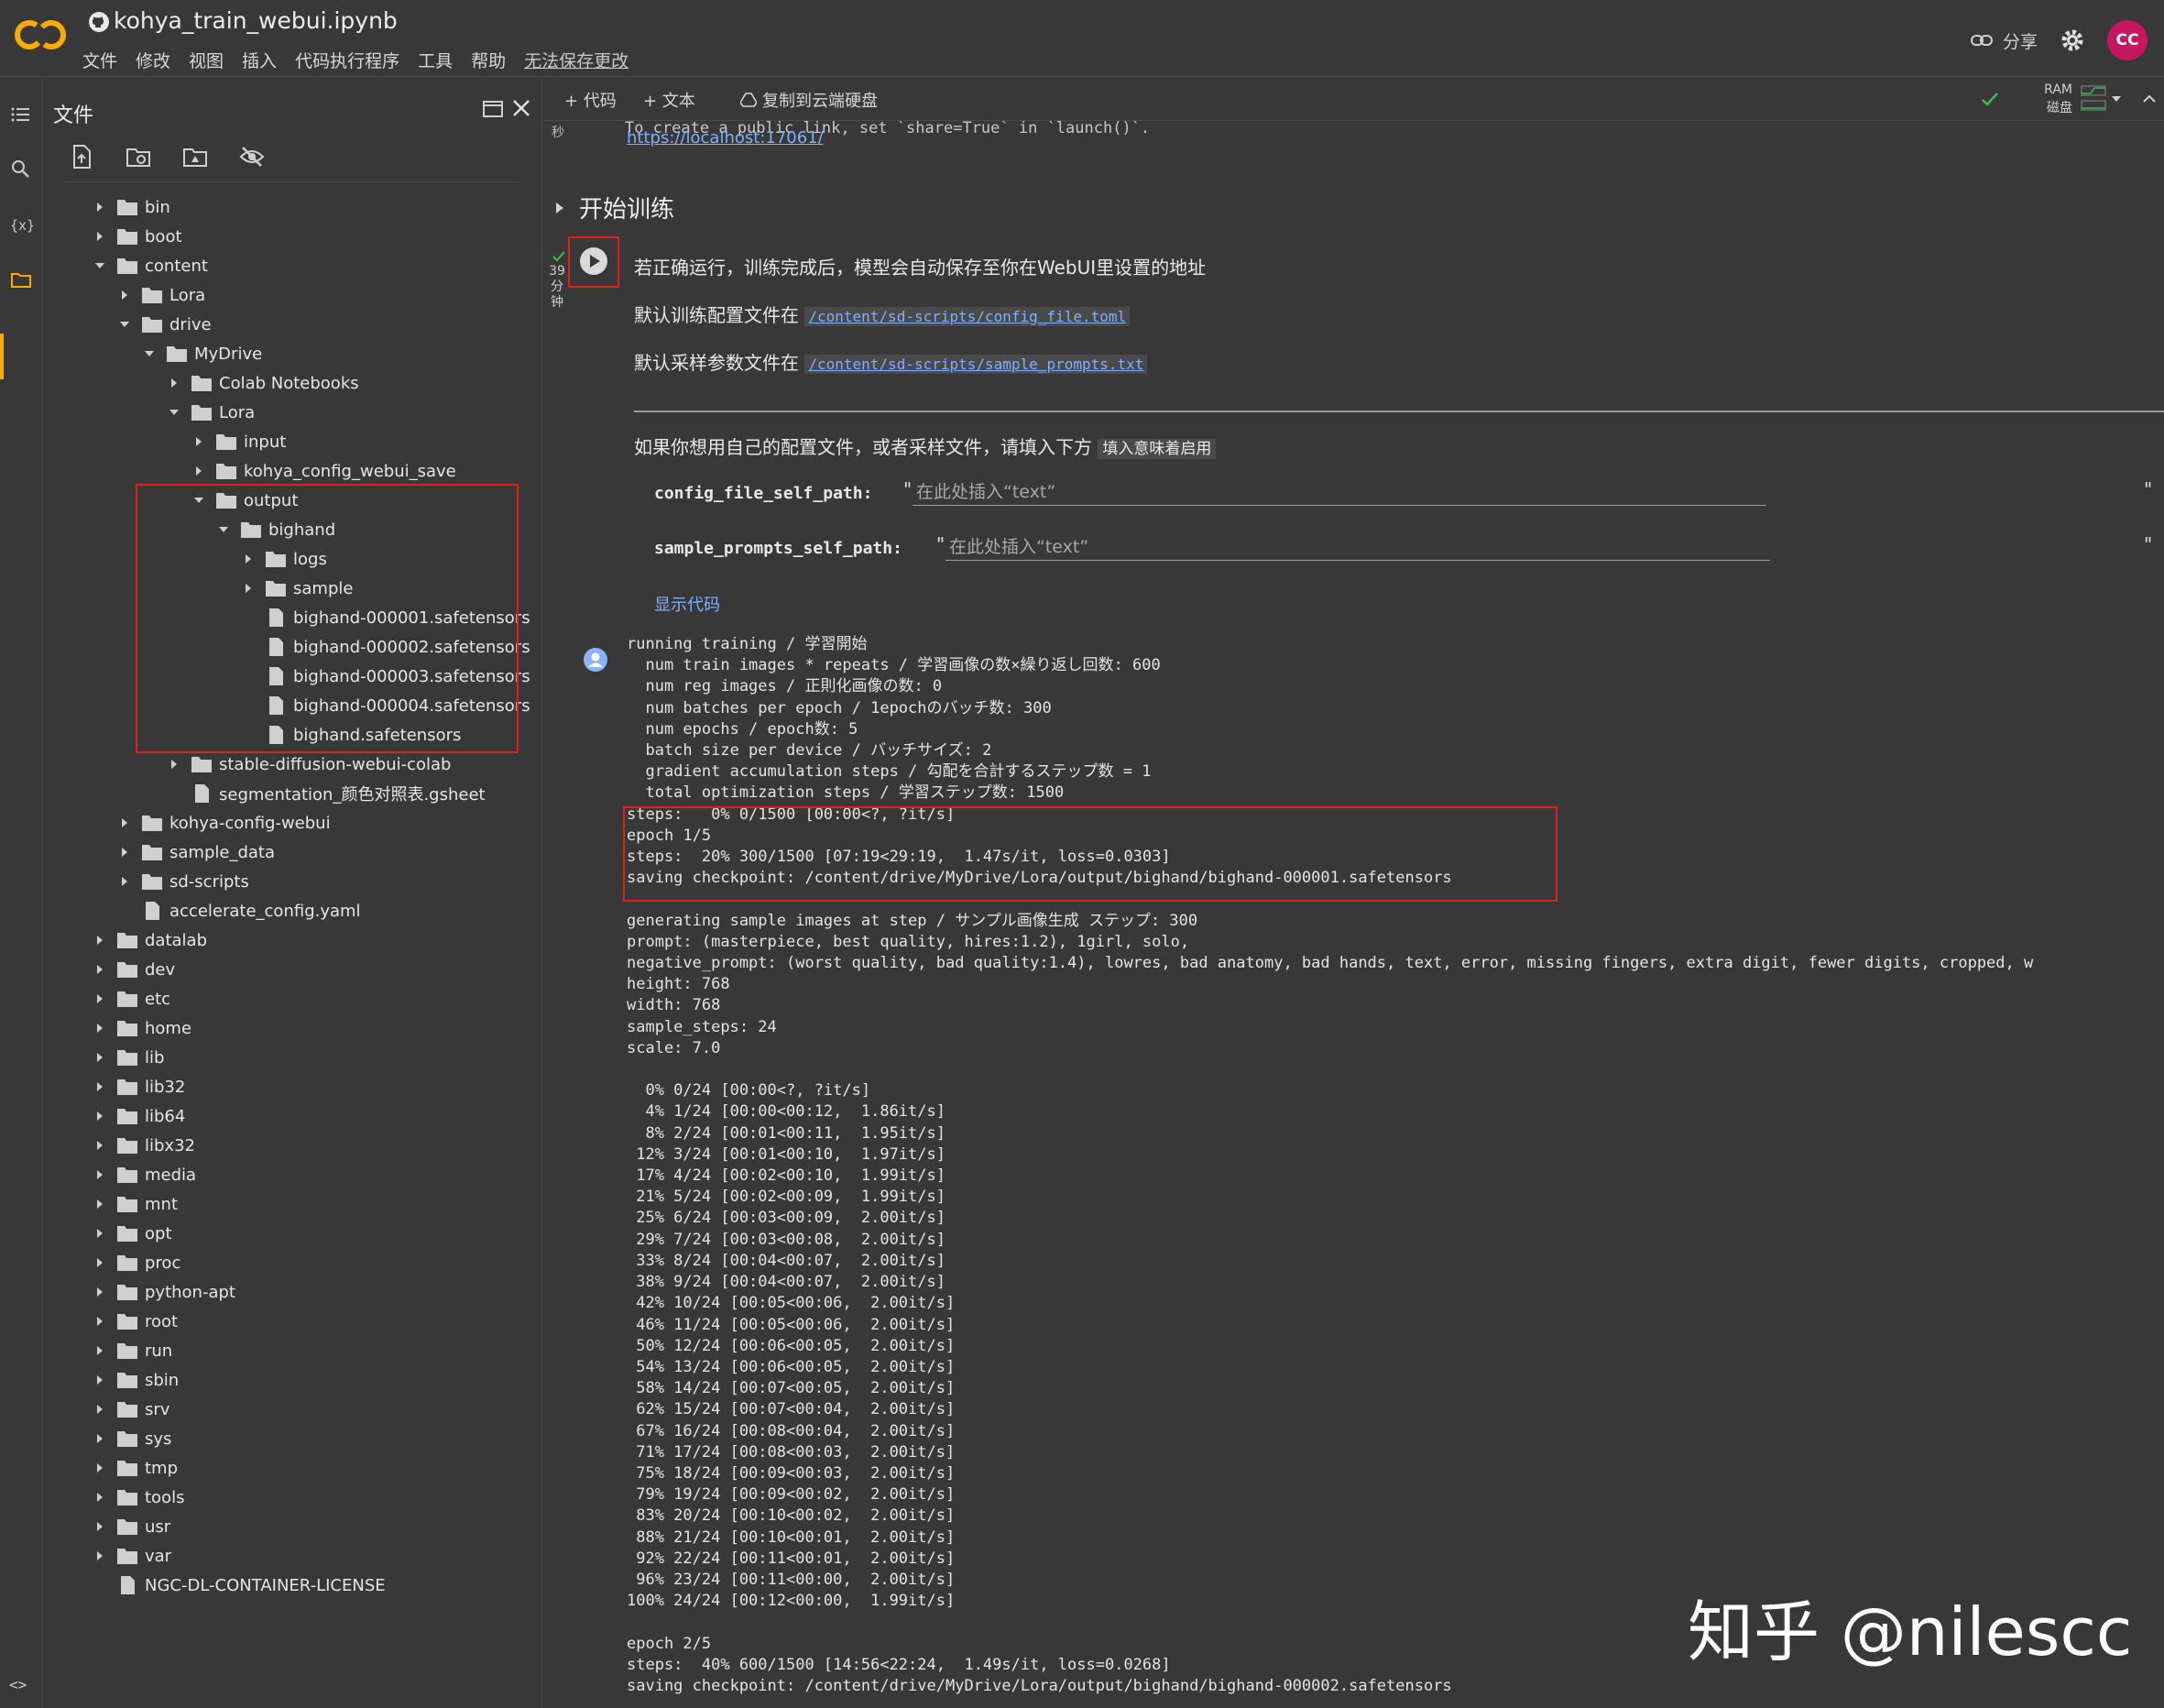 The image size is (2164, 1708). Describe the element at coordinates (206, 60) in the screenshot. I see `menu-view: 视图` at that location.